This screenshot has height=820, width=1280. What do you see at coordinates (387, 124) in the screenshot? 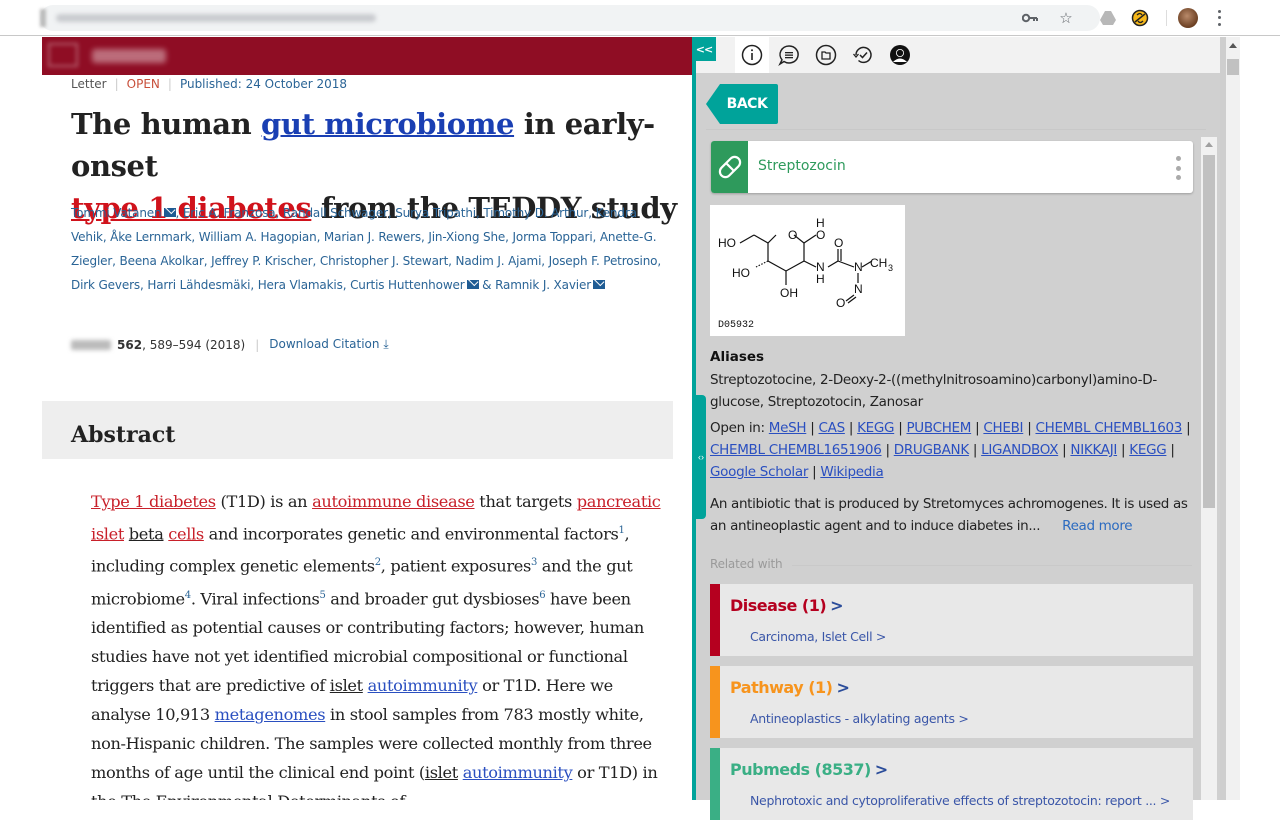
I see `title-link-gut-microbiome: gut microbiome` at bounding box center [387, 124].